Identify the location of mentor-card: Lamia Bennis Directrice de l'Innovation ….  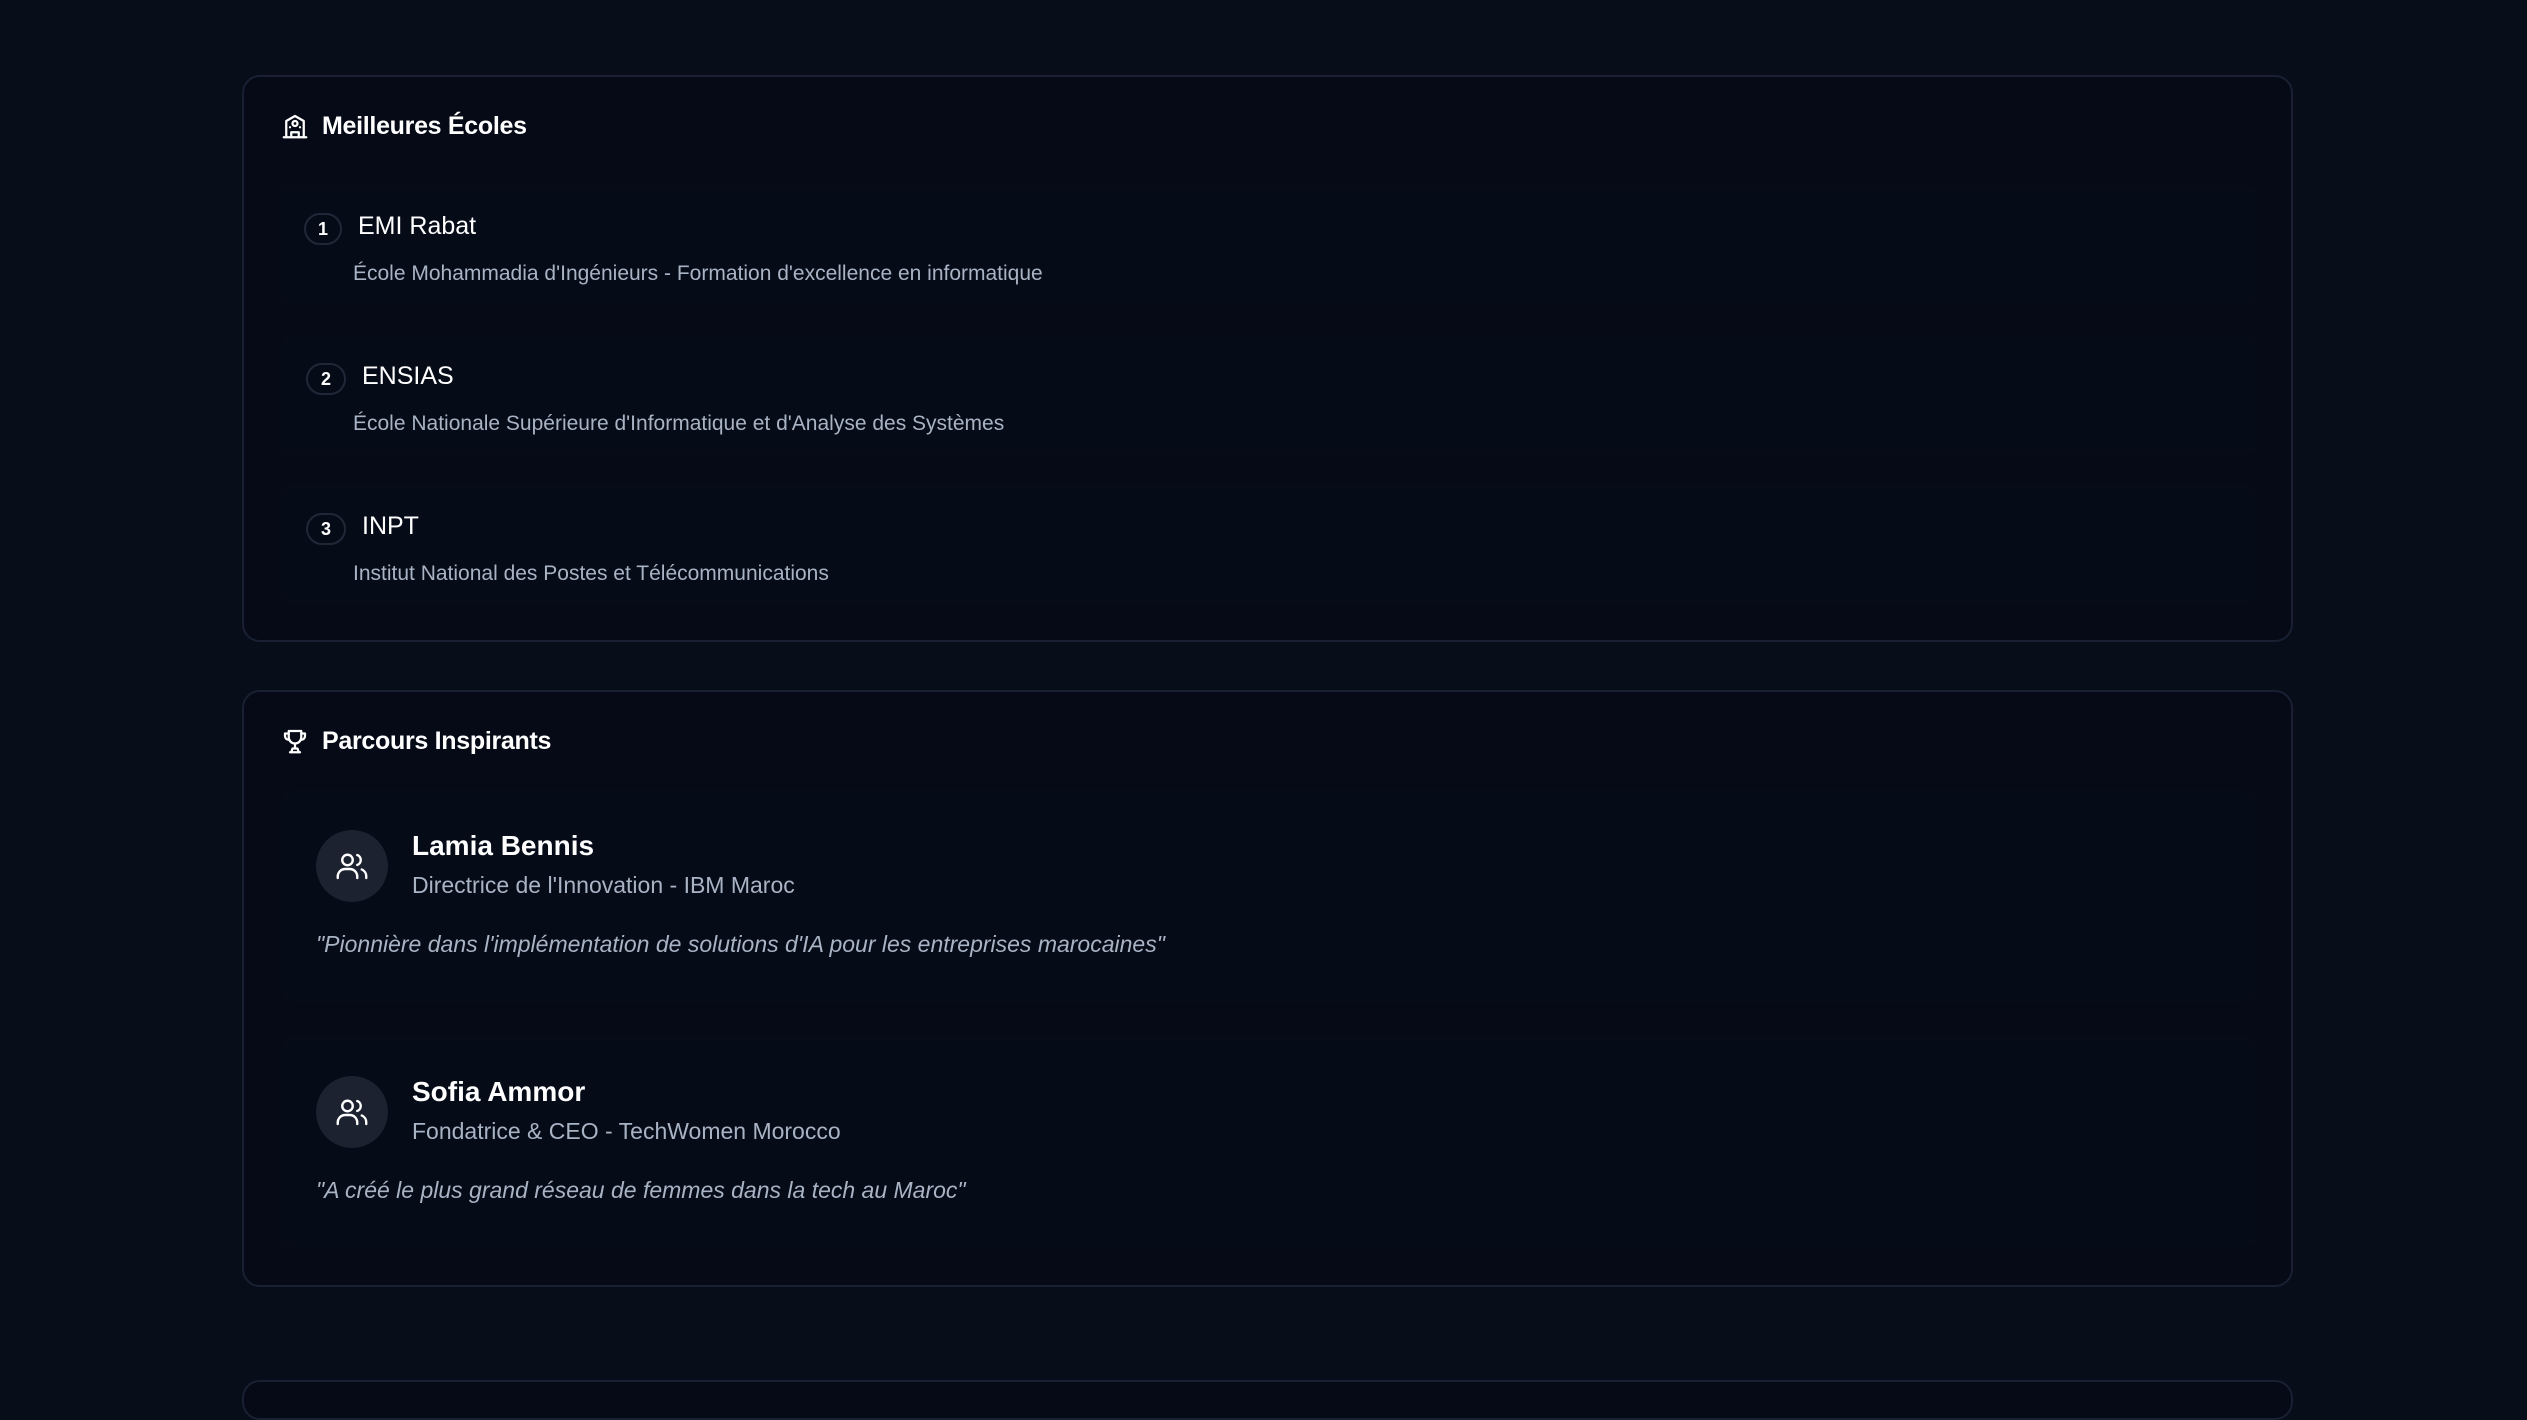
(1268, 896).